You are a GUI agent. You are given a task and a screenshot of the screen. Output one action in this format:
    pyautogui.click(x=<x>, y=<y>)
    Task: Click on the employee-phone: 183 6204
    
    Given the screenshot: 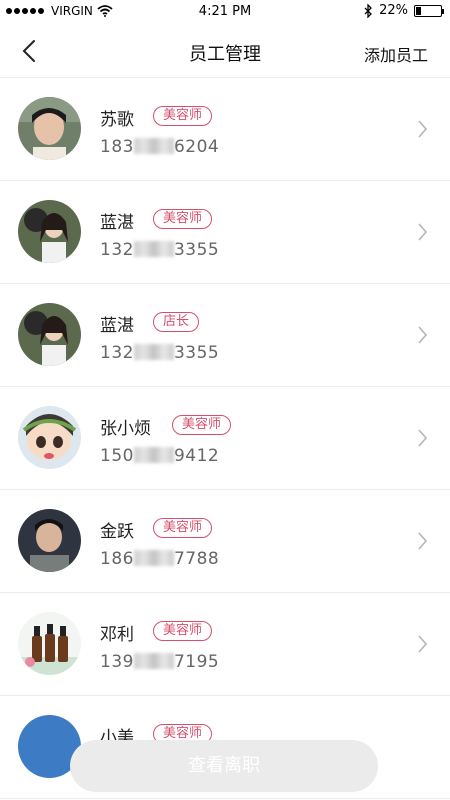 What is the action you would take?
    pyautogui.click(x=160, y=147)
    